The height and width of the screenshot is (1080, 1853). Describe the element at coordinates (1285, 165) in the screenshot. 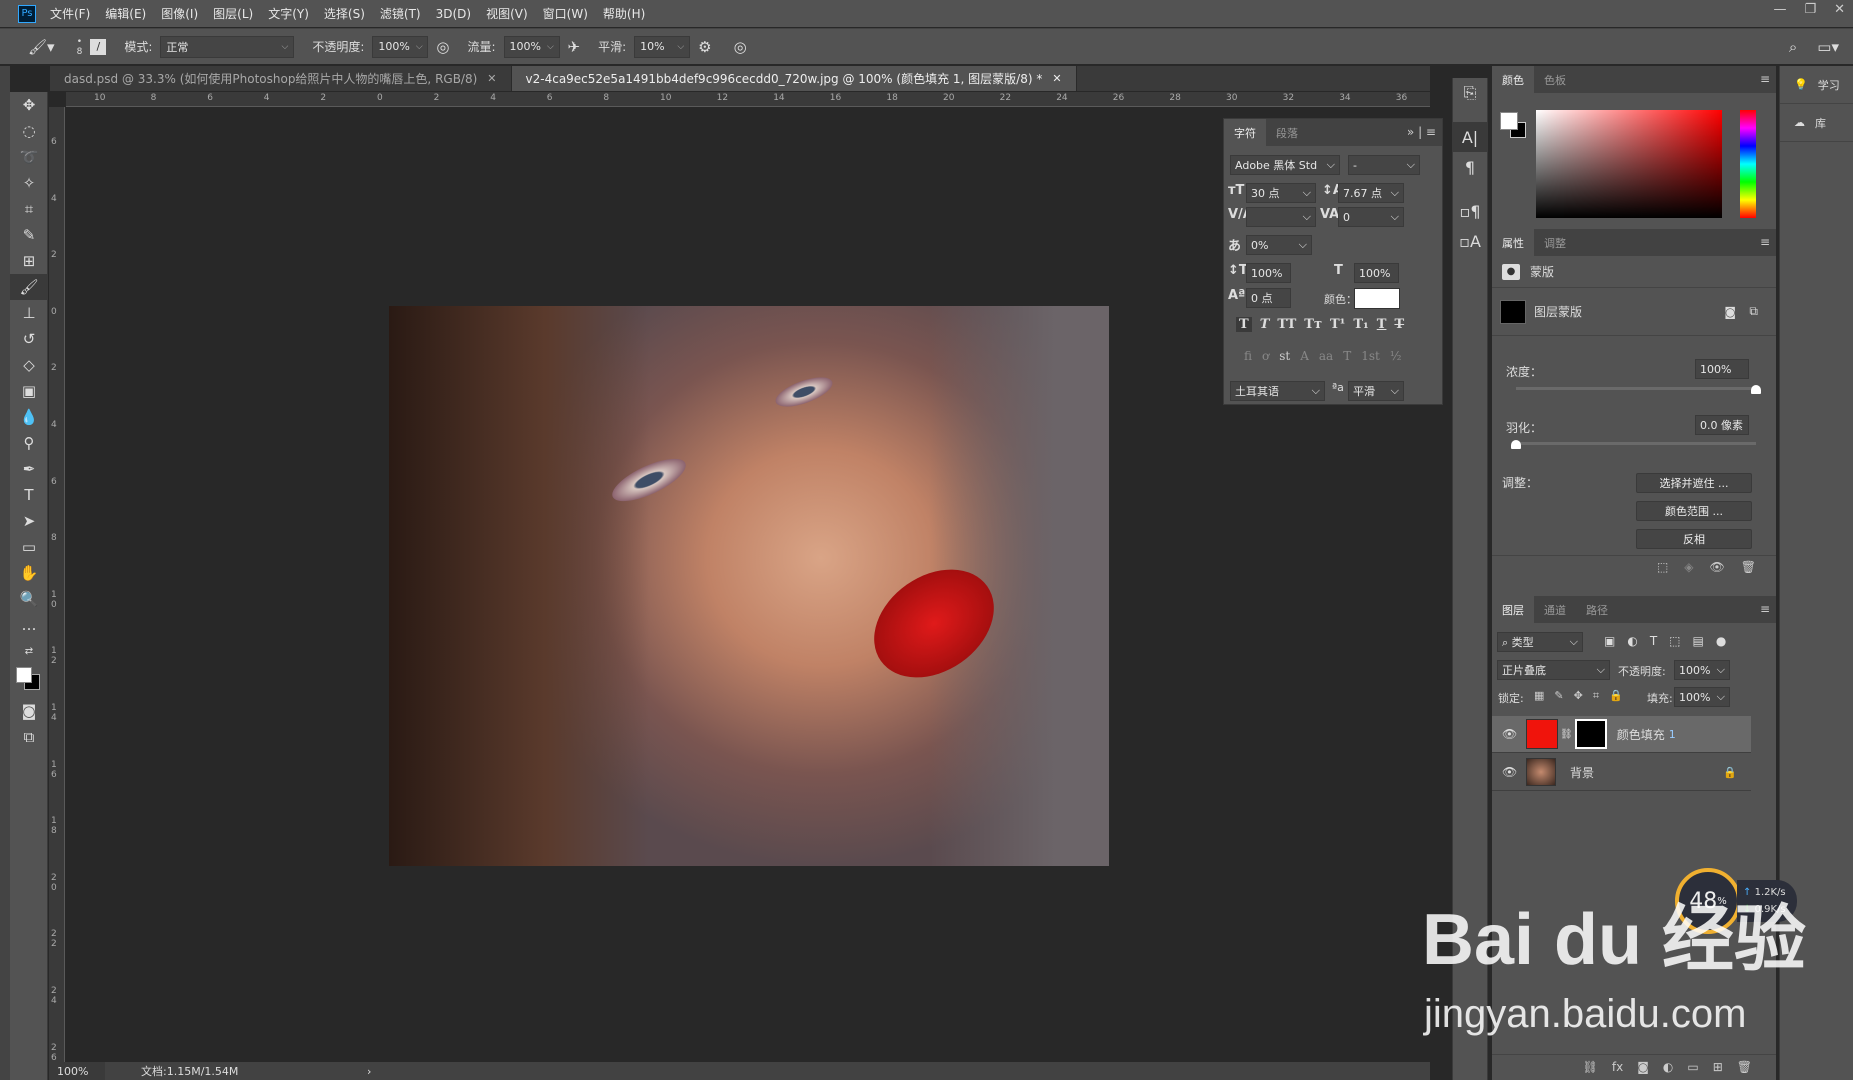

I see `font-family-select: Adobe 黑体 Std ⌵` at that location.